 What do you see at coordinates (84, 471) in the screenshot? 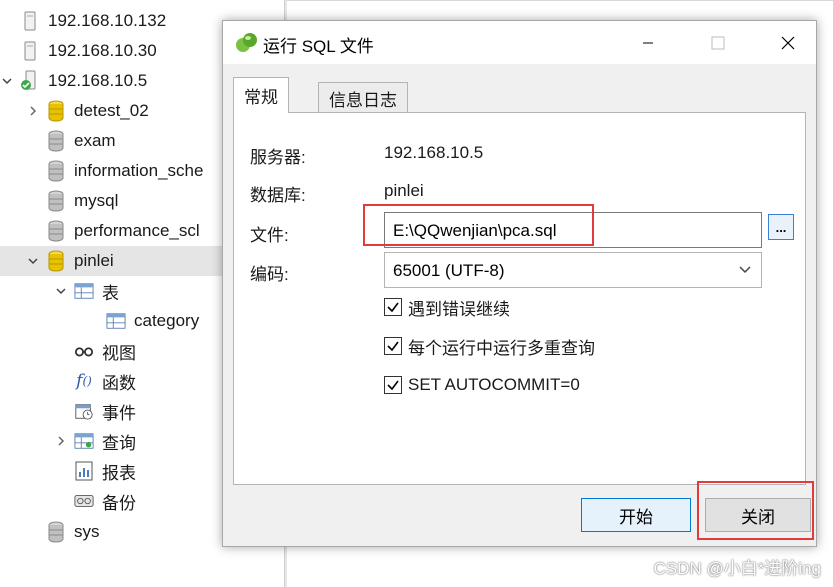
I see `report-icon` at bounding box center [84, 471].